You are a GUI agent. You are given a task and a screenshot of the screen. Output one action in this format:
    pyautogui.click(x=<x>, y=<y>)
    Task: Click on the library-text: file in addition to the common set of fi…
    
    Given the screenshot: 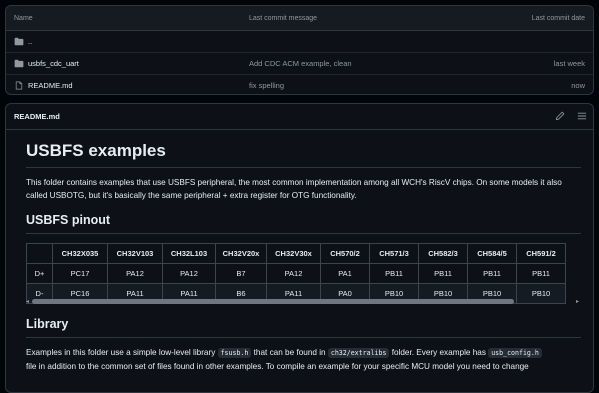 What is the action you would take?
    pyautogui.click(x=277, y=366)
    